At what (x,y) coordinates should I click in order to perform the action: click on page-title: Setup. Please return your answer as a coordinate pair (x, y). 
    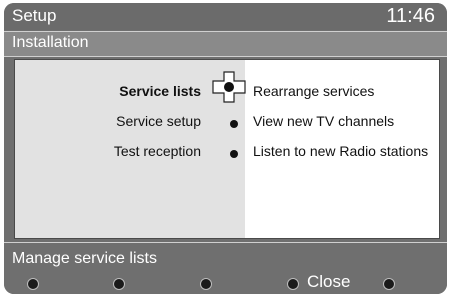
    Looking at the image, I should click on (34, 15).